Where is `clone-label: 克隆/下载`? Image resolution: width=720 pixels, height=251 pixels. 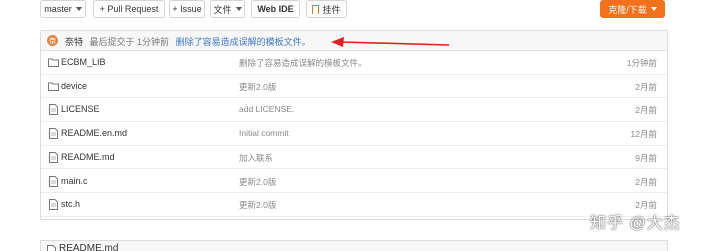
clone-label: 克隆/下载 is located at coordinates (627, 9).